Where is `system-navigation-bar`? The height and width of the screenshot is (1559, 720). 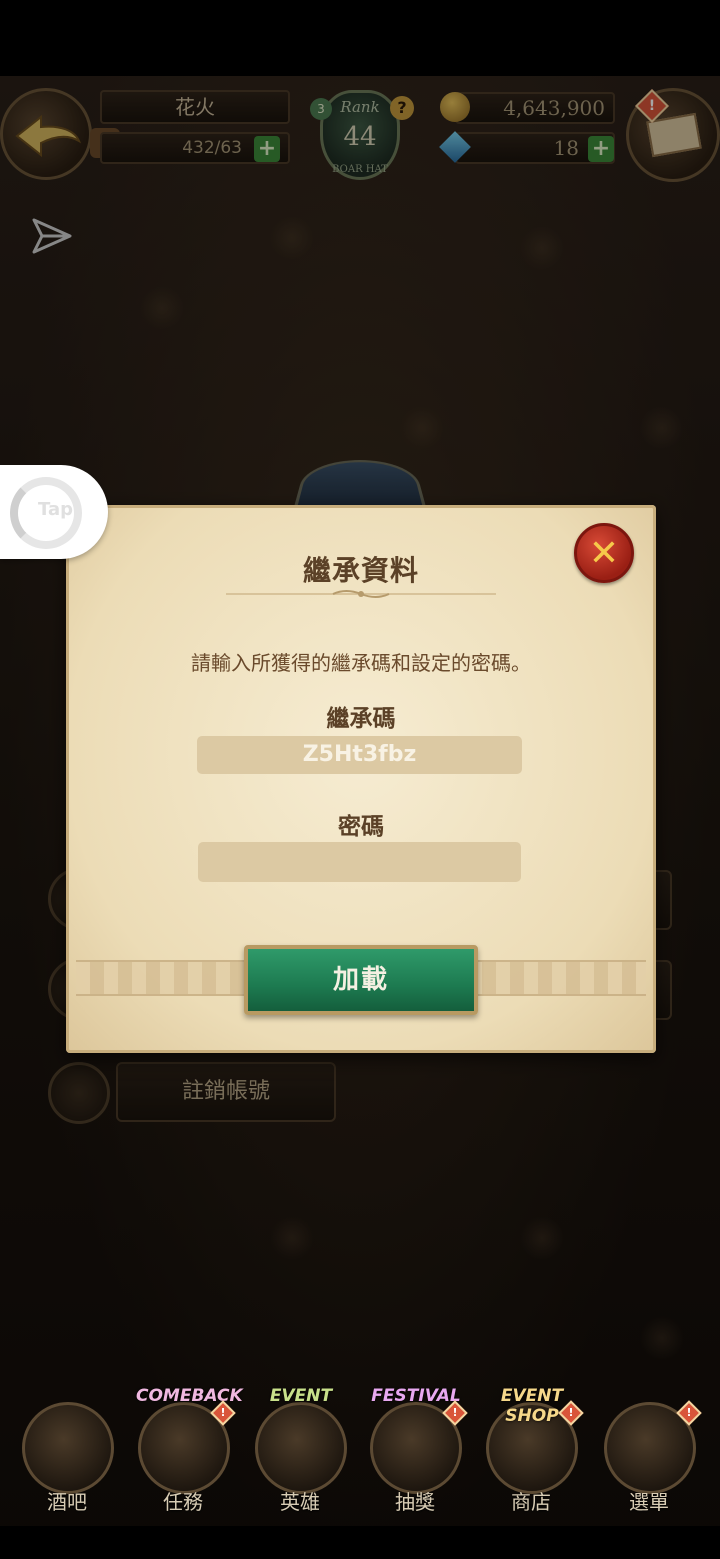
system-navigation-bar is located at coordinates (360, 1542).